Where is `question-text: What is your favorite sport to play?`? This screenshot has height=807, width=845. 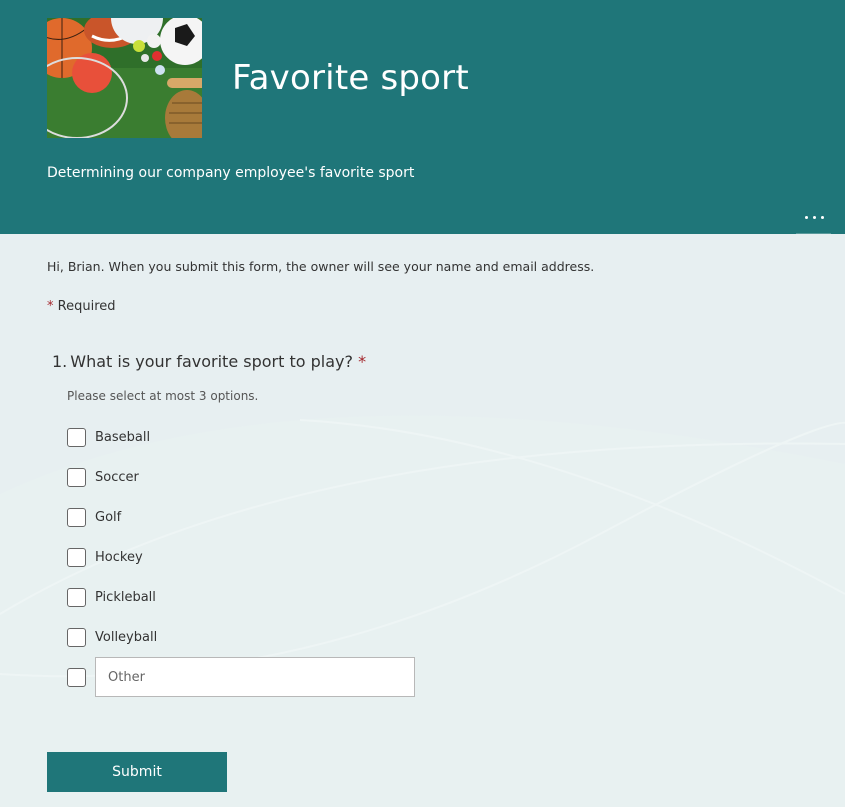
question-text: What is your favorite sport to play? is located at coordinates (211, 361).